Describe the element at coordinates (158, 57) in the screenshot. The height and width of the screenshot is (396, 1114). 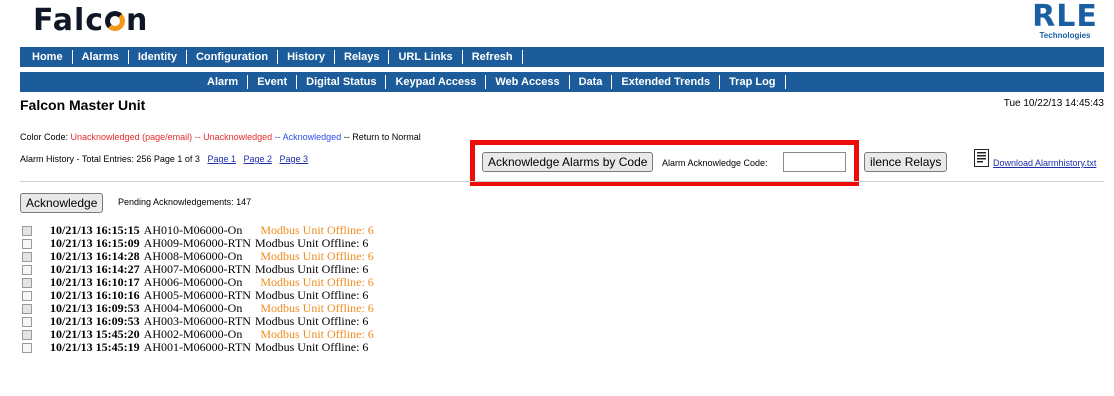
I see `nav-identity: Identity` at that location.